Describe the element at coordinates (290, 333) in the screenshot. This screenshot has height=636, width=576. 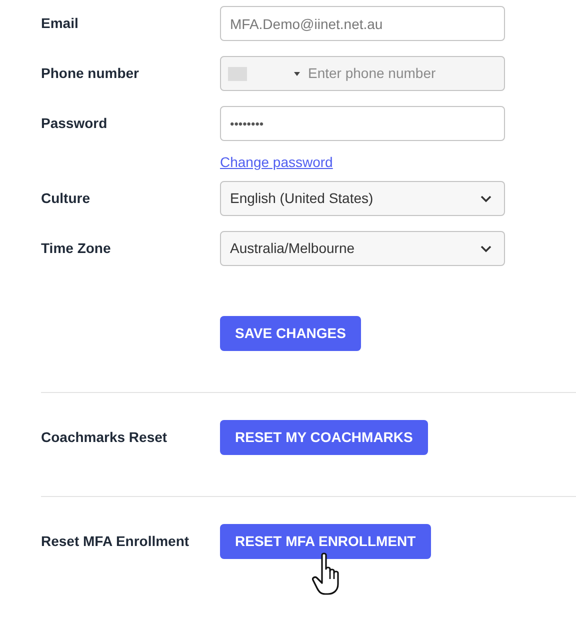
I see `save-changes-button: SAVE CHANGES` at that location.